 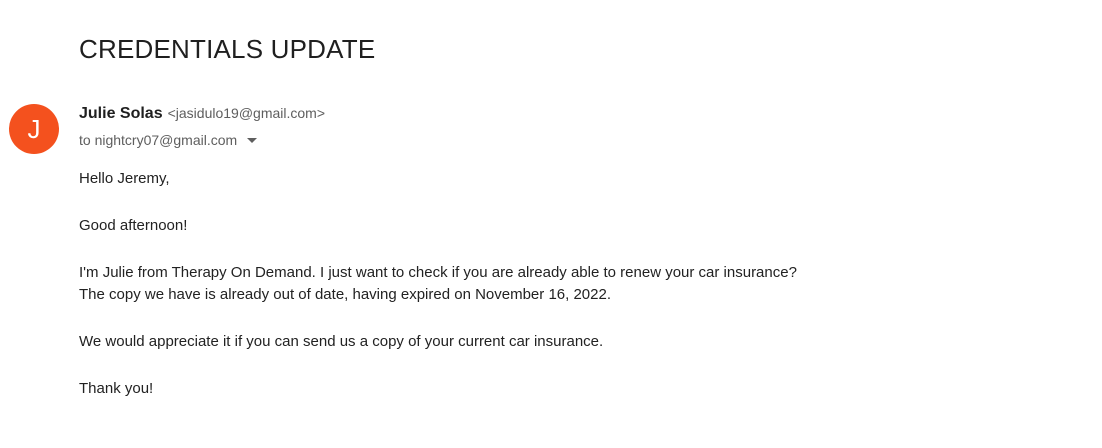 What do you see at coordinates (158, 140) in the screenshot?
I see `recipient-text: to nightcry07@gmail.com` at bounding box center [158, 140].